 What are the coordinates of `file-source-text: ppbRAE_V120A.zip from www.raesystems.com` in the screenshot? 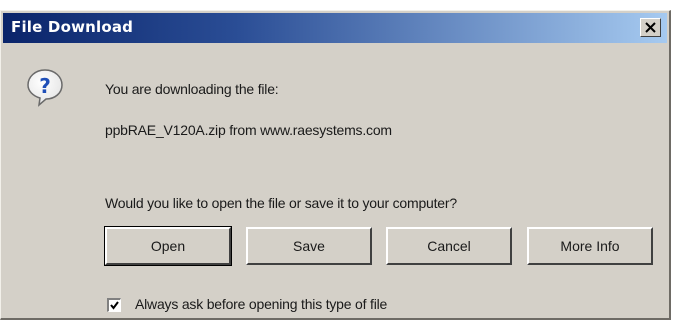 It's located at (248, 130).